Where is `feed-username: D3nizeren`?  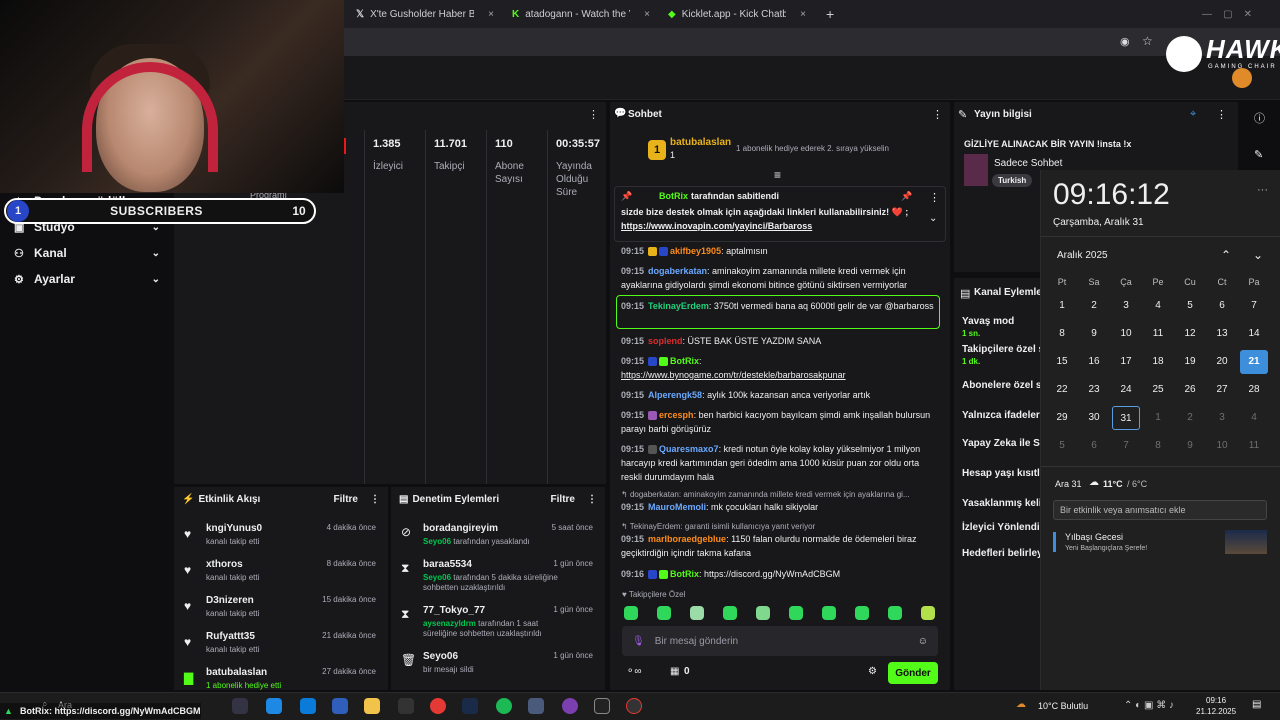
feed-username: D3nizeren is located at coordinates (230, 600).